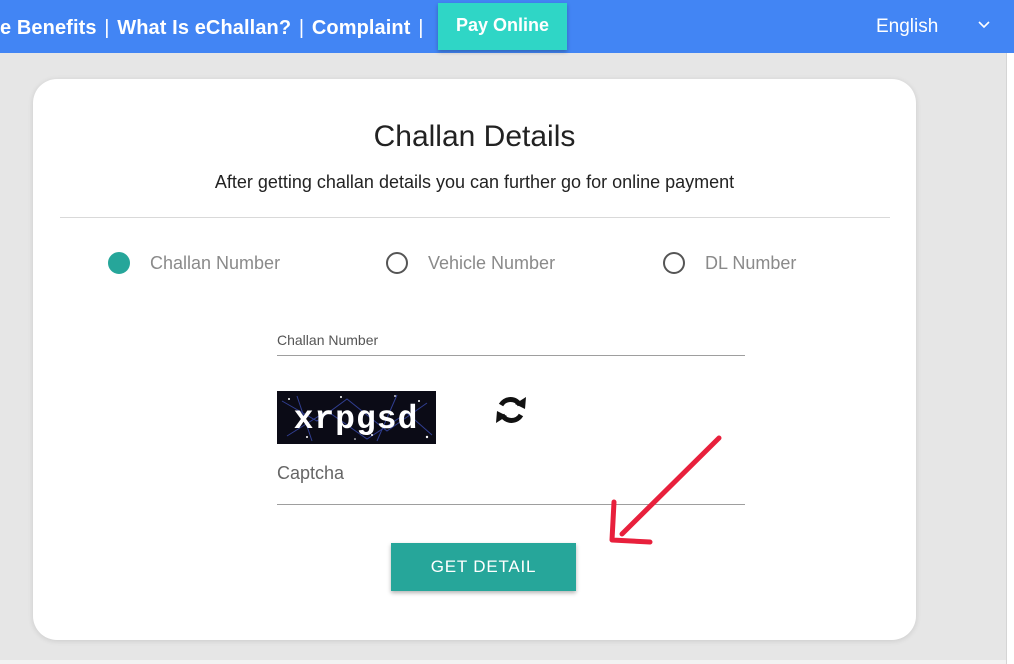 Image resolution: width=1014 pixels, height=664 pixels. Describe the element at coordinates (361, 28) in the screenshot. I see `nav-link-complaint: Complaint` at that location.